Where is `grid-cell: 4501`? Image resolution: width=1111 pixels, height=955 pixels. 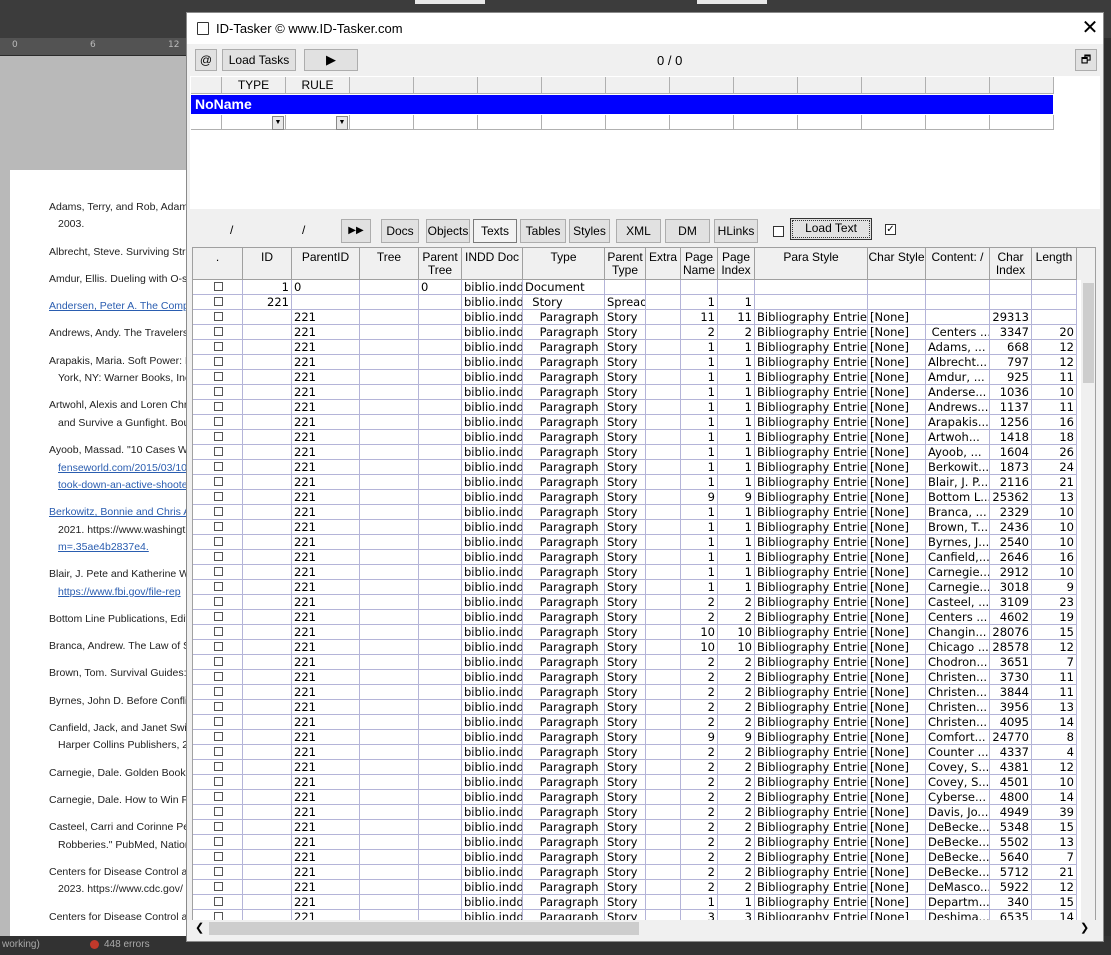
grid-cell: 4501 is located at coordinates (1011, 782).